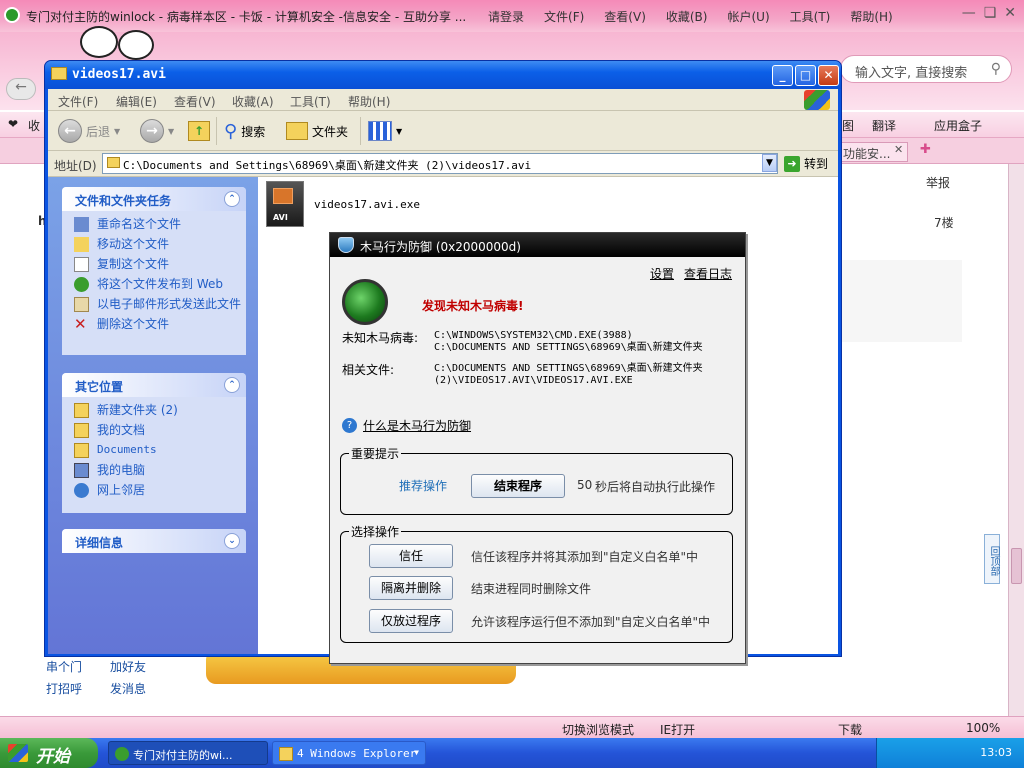  Describe the element at coordinates (958, 125) in the screenshot. I see `fav-item-app-box: 应用盒子` at that location.